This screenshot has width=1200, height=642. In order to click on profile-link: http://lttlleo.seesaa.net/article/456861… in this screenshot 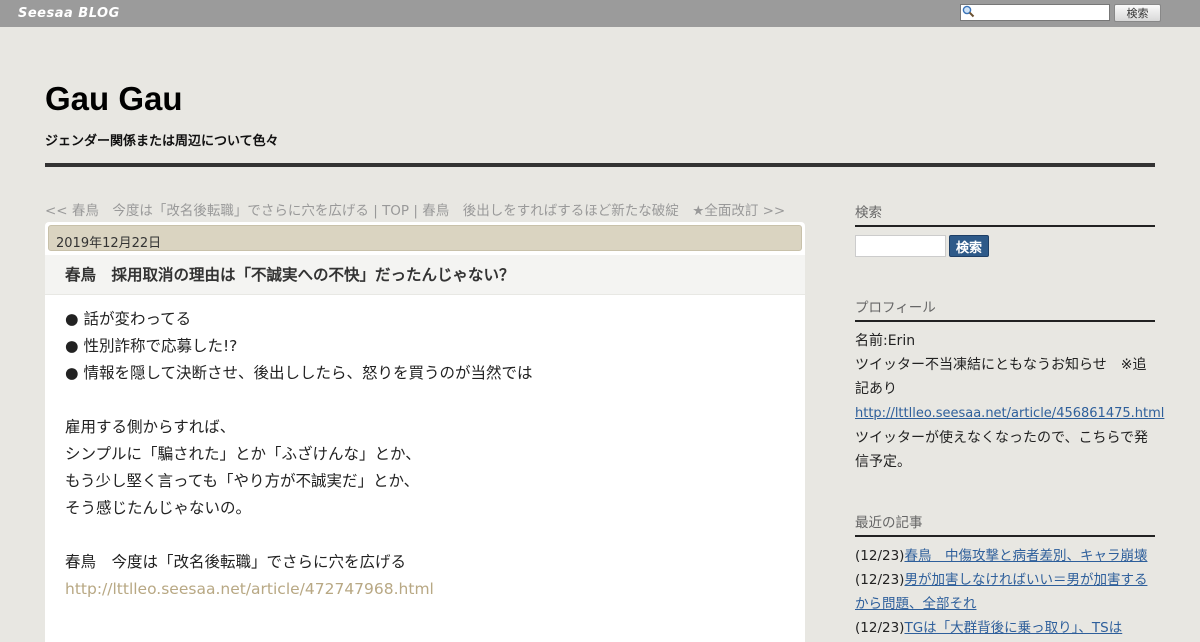, I will do `click(1009, 413)`.